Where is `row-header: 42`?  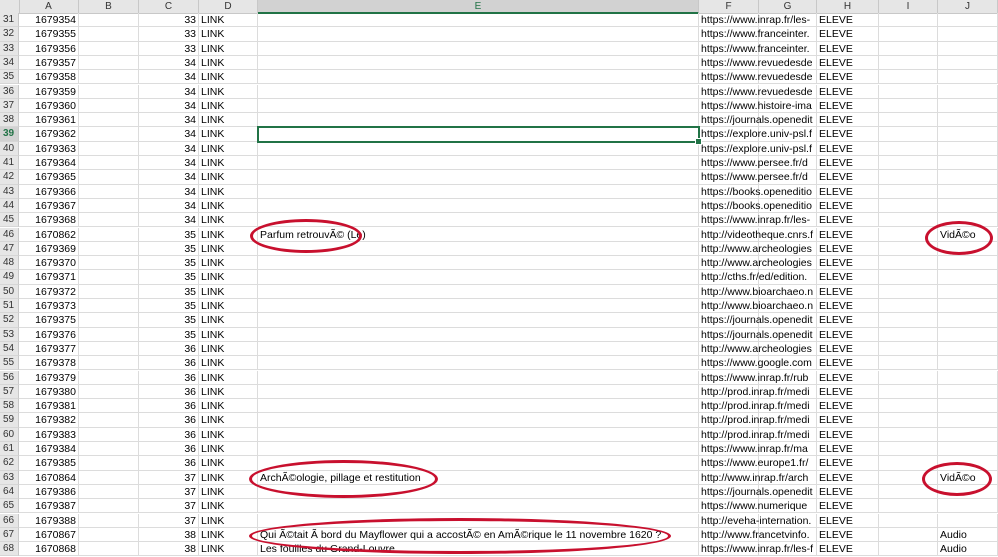
row-header: 42 is located at coordinates (9, 177).